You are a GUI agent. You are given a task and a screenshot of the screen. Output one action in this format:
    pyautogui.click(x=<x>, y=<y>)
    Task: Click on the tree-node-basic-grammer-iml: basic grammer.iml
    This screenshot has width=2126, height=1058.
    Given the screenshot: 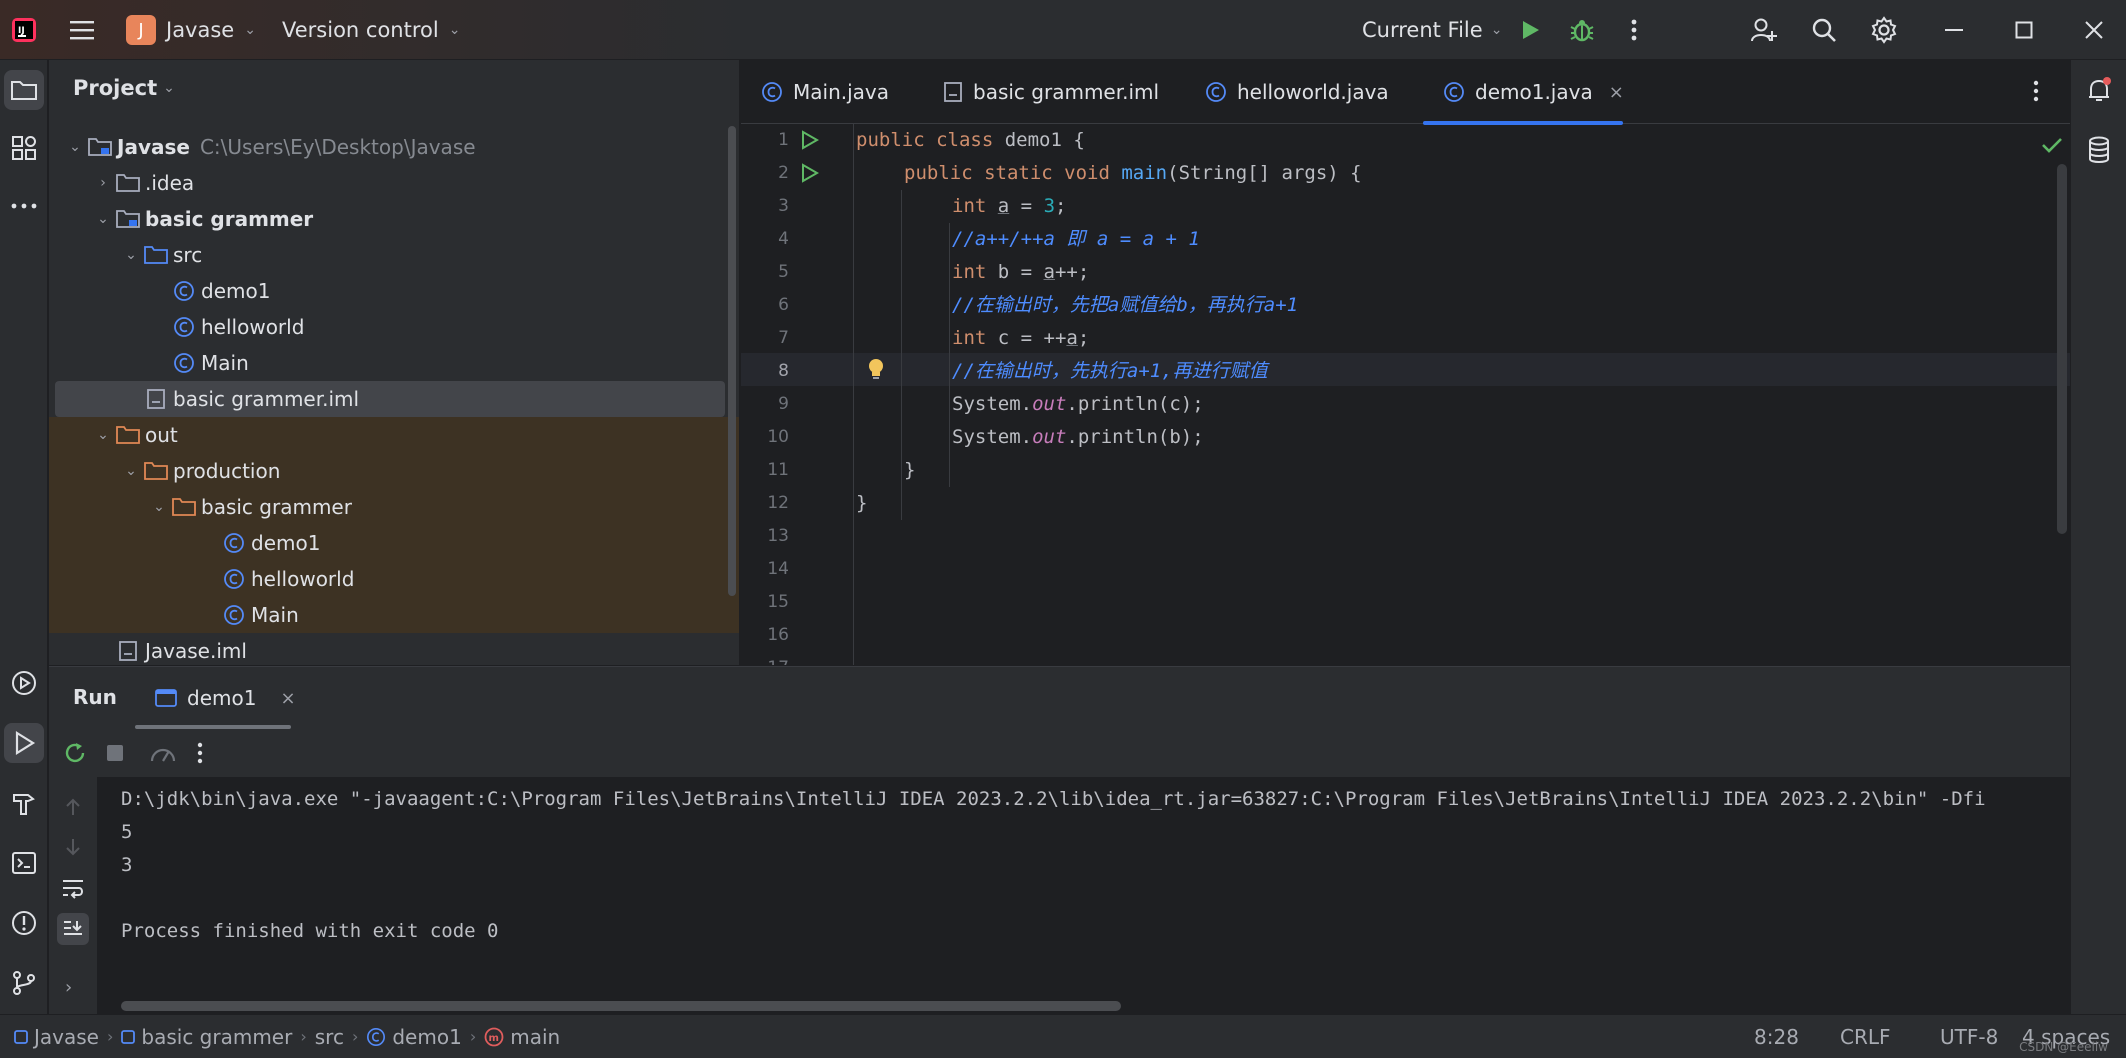 What is the action you would take?
    pyautogui.click(x=390, y=399)
    